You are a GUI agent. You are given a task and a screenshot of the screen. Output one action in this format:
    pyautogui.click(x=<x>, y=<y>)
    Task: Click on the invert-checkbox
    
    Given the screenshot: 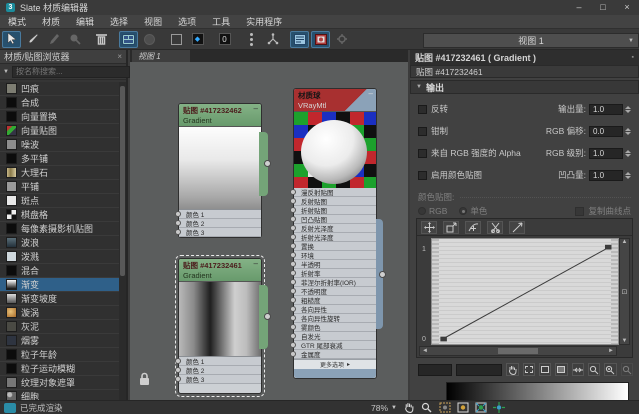 What is the action you would take?
    pyautogui.click(x=422, y=109)
    